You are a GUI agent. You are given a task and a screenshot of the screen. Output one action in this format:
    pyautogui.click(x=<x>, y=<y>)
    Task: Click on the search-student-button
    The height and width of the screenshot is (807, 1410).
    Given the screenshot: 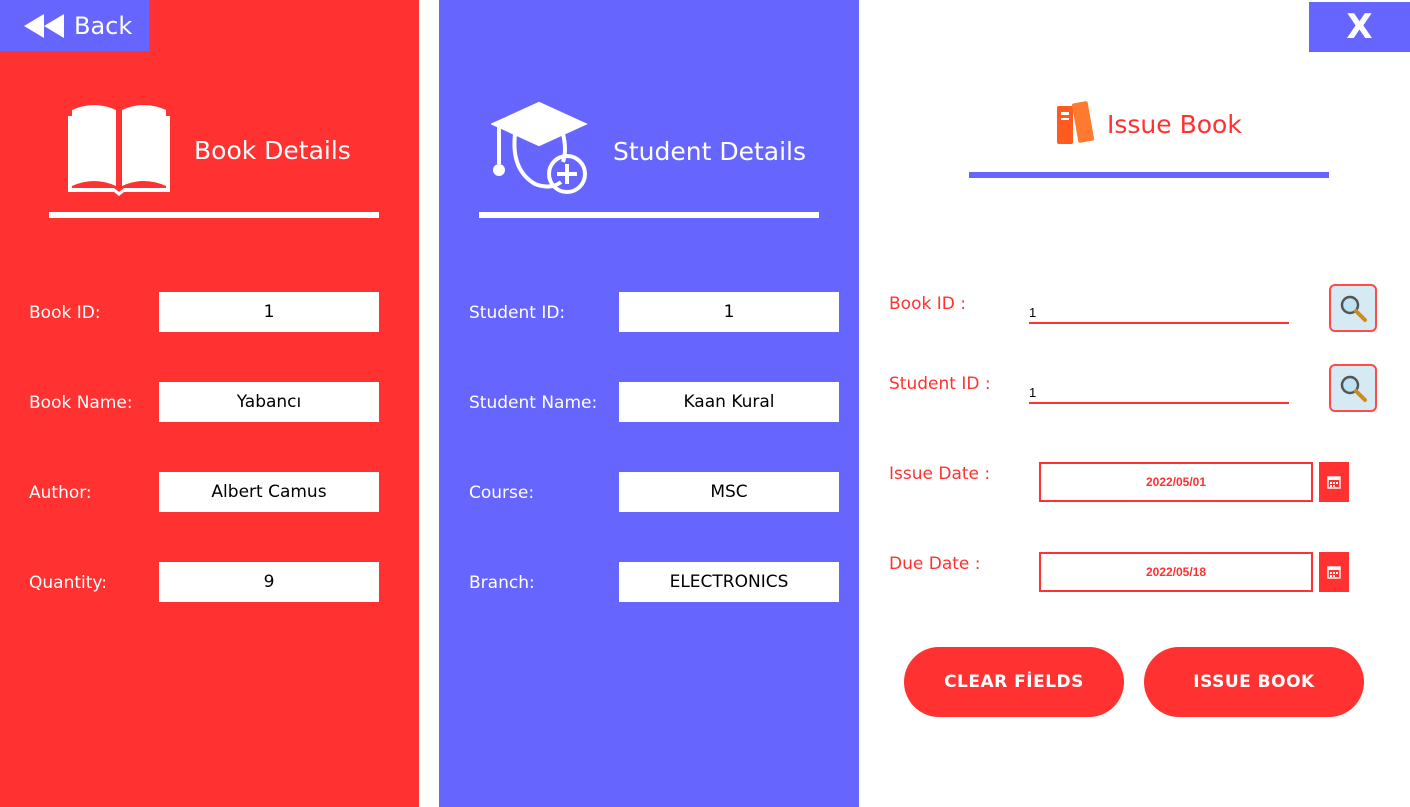 What is the action you would take?
    pyautogui.click(x=1353, y=388)
    